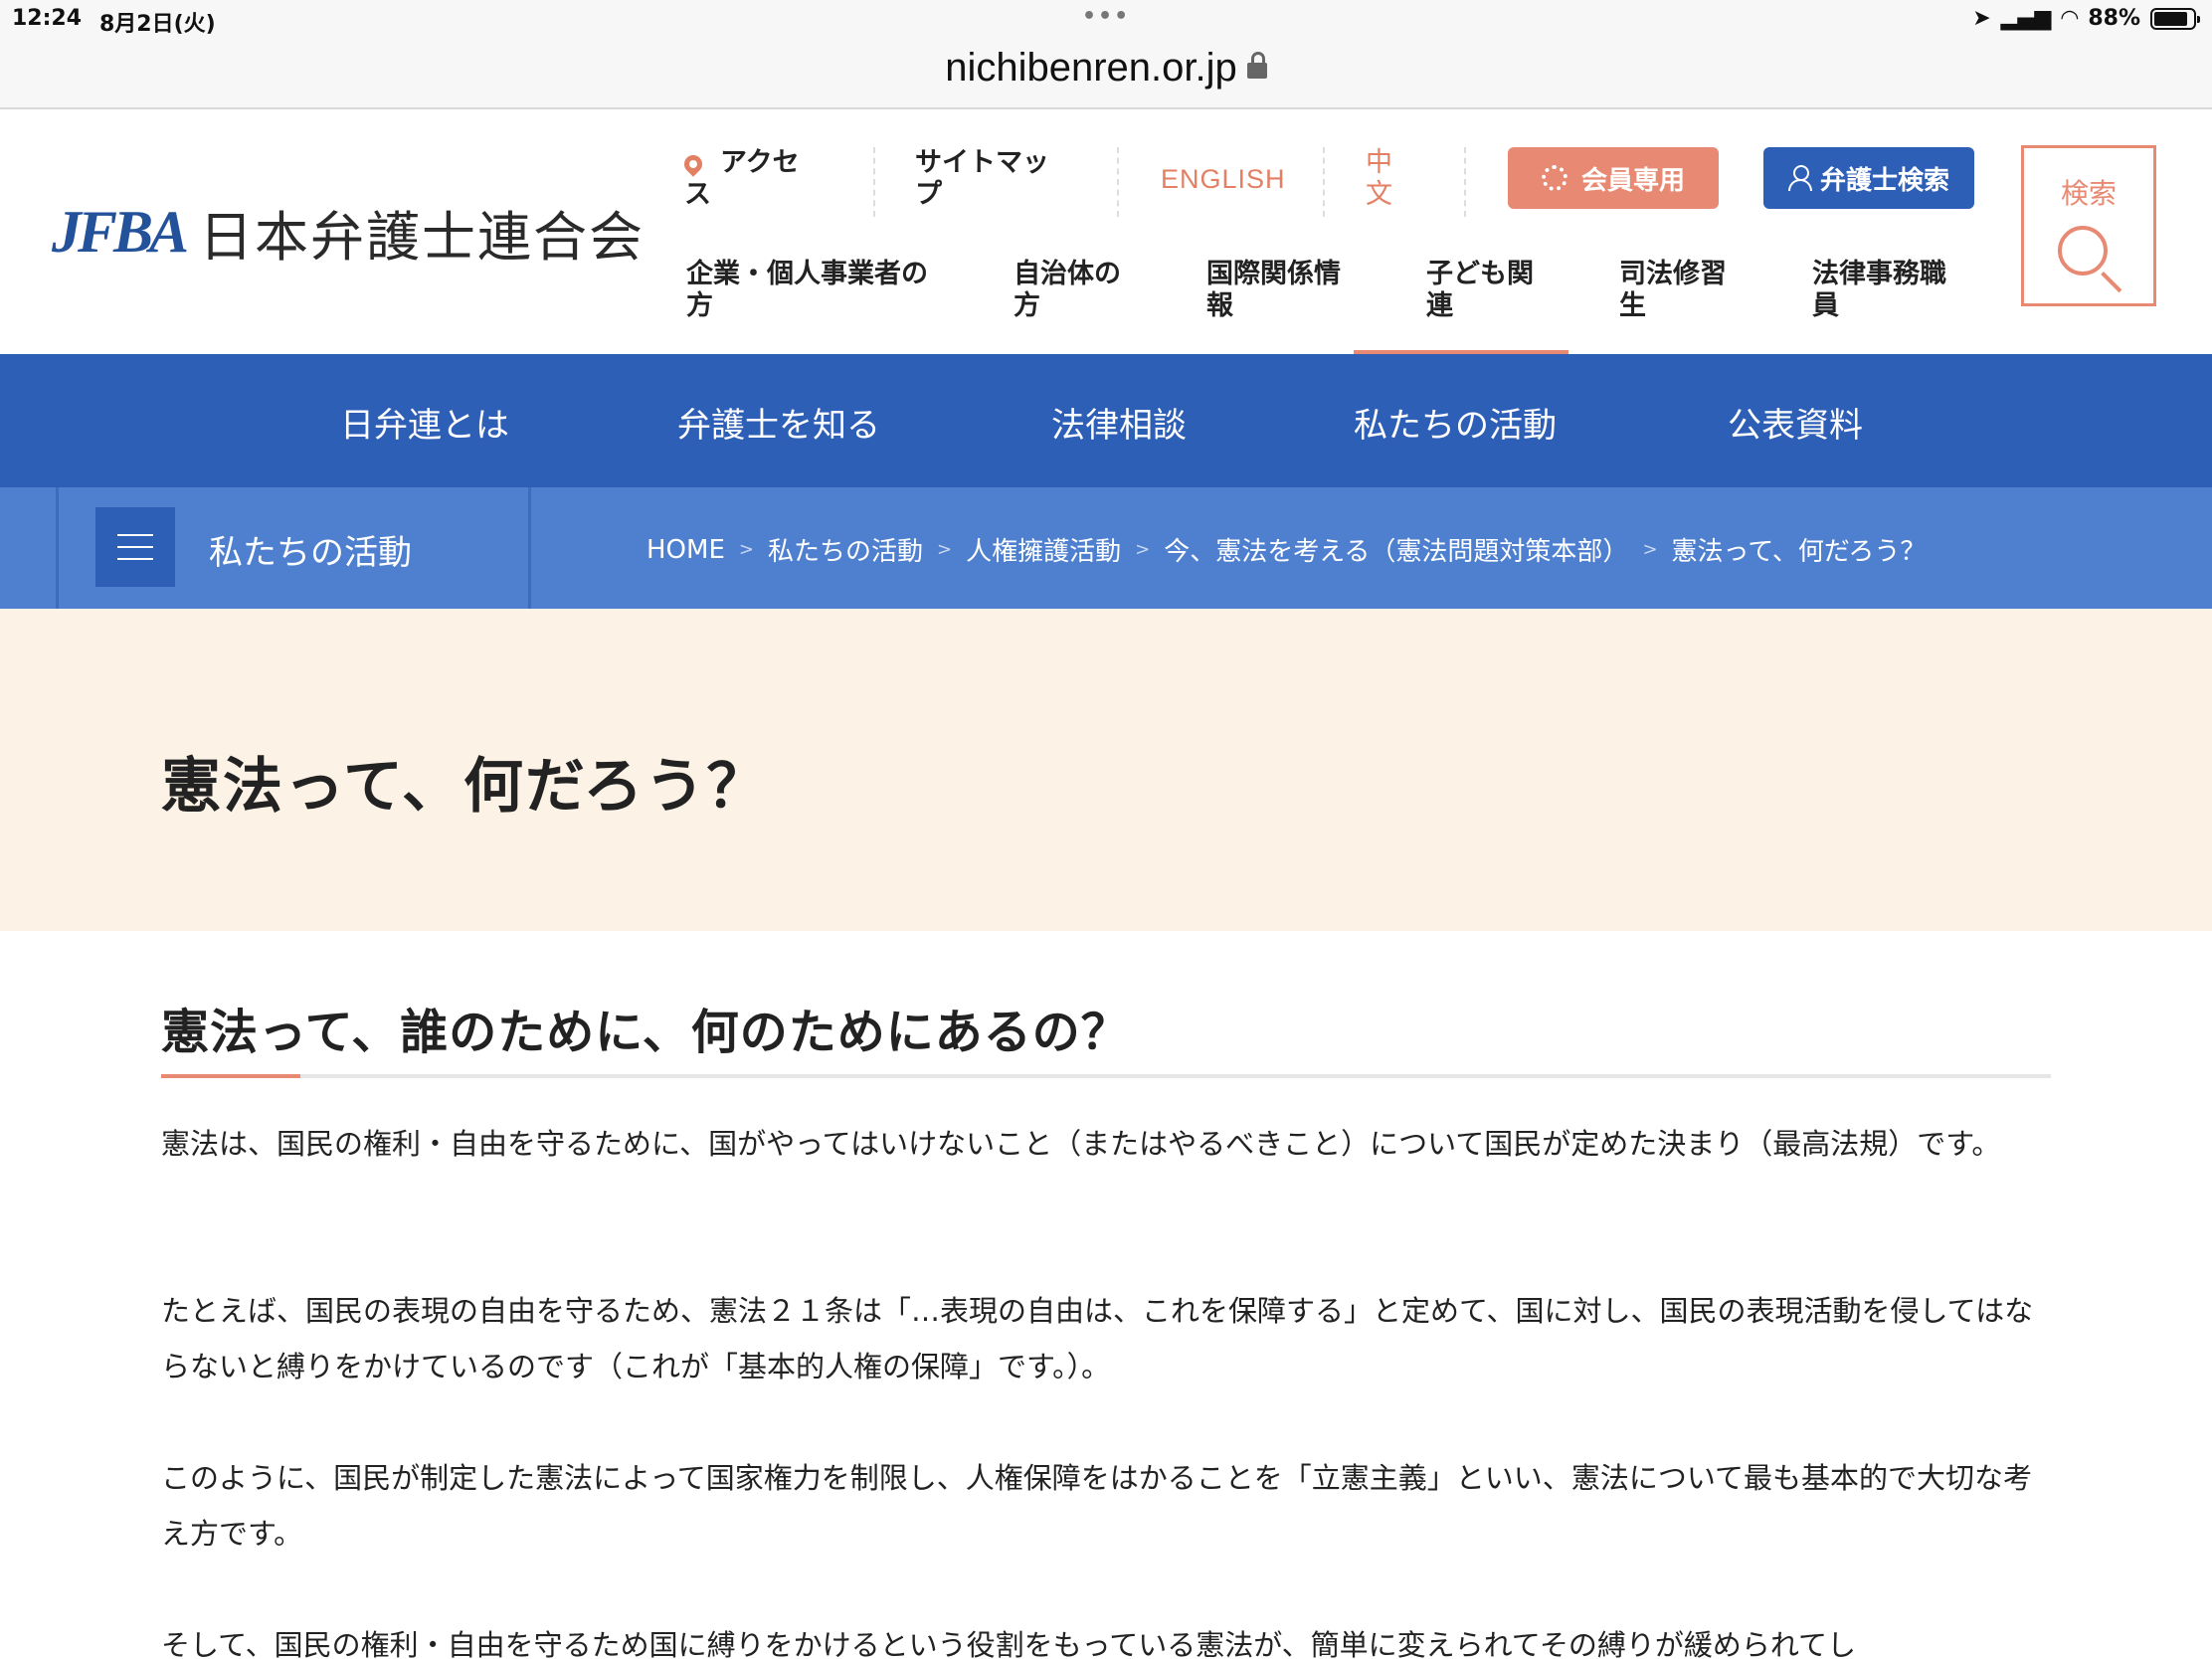  I want to click on wifi-icon: ◠, so click(2070, 18).